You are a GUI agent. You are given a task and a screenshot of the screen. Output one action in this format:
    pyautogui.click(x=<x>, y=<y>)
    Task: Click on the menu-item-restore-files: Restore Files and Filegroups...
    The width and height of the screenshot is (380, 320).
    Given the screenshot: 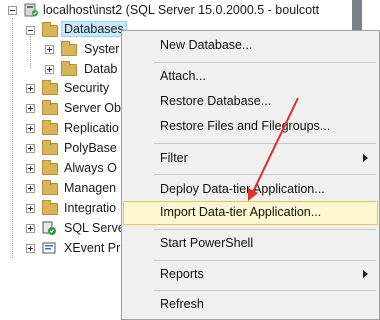 What is the action you would take?
    pyautogui.click(x=250, y=127)
    